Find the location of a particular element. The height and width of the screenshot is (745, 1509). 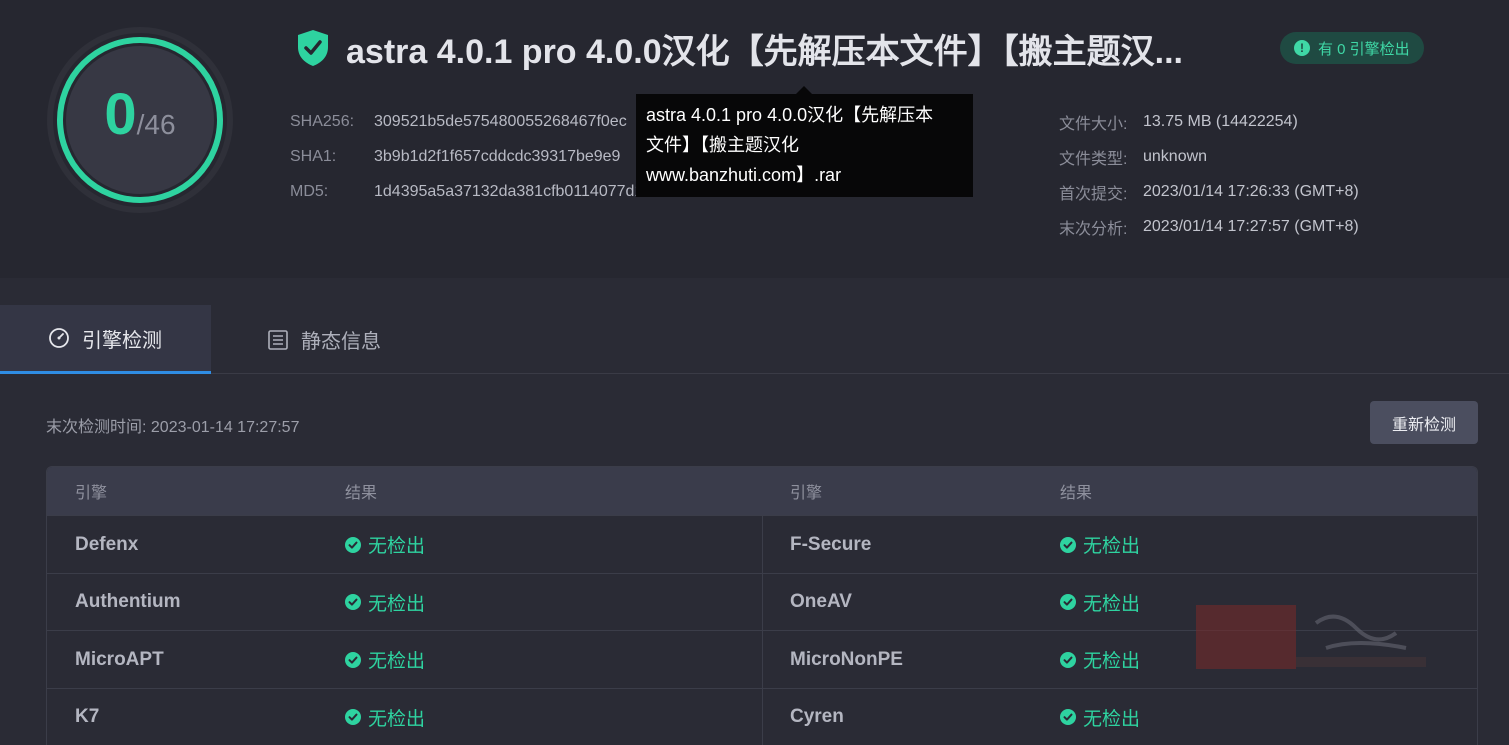

alert-icon: ! is located at coordinates (1302, 48).